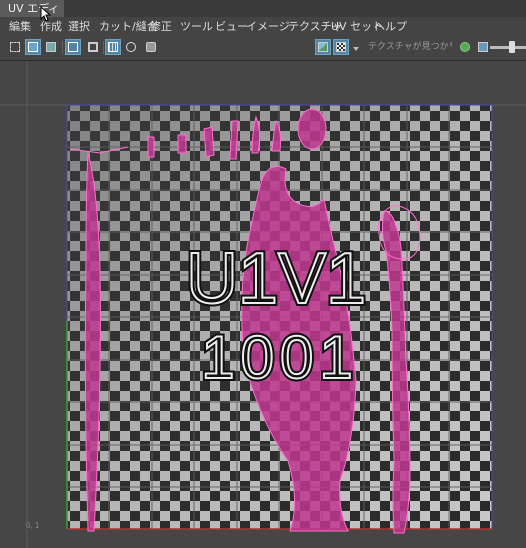 The image size is (526, 548). I want to click on menu-modify: 修正, so click(161, 26).